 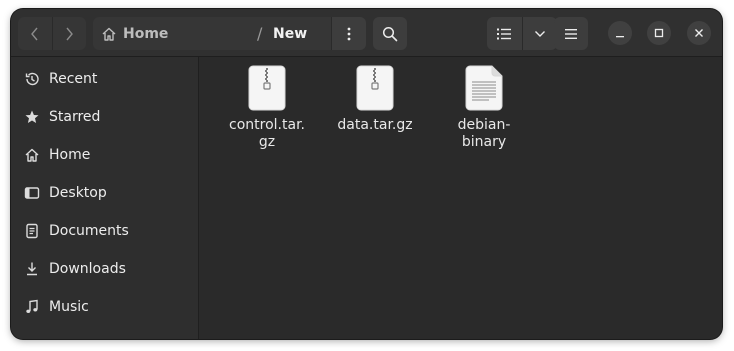 I want to click on go-next-icon, so click(x=70, y=33).